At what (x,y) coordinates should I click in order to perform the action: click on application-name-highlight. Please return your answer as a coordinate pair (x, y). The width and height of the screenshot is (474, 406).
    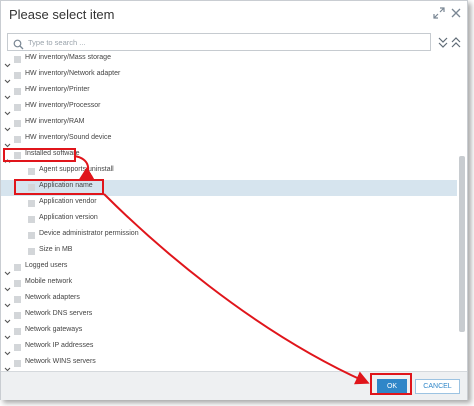
    Looking at the image, I should click on (59, 187).